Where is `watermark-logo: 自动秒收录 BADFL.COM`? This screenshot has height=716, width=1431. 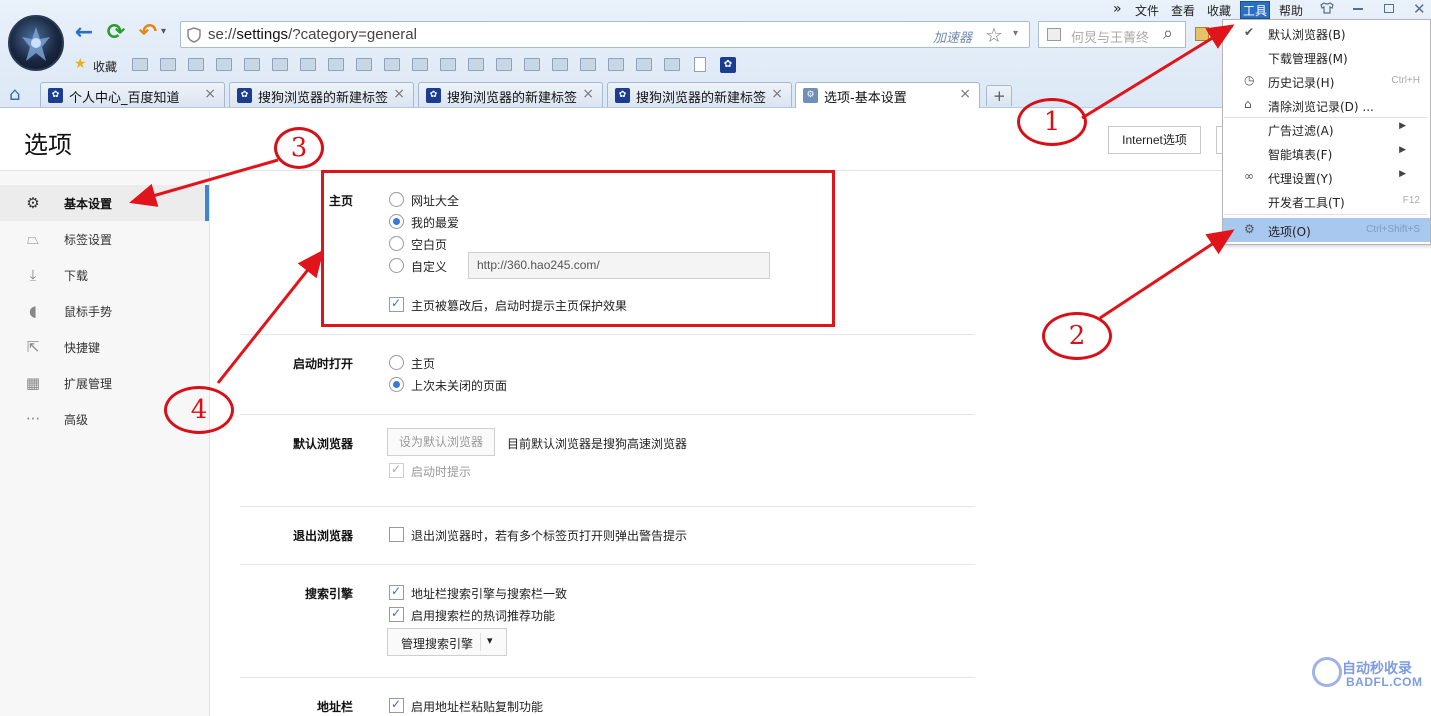
watermark-logo: 自动秒收录 BADFL.COM is located at coordinates (1364, 672).